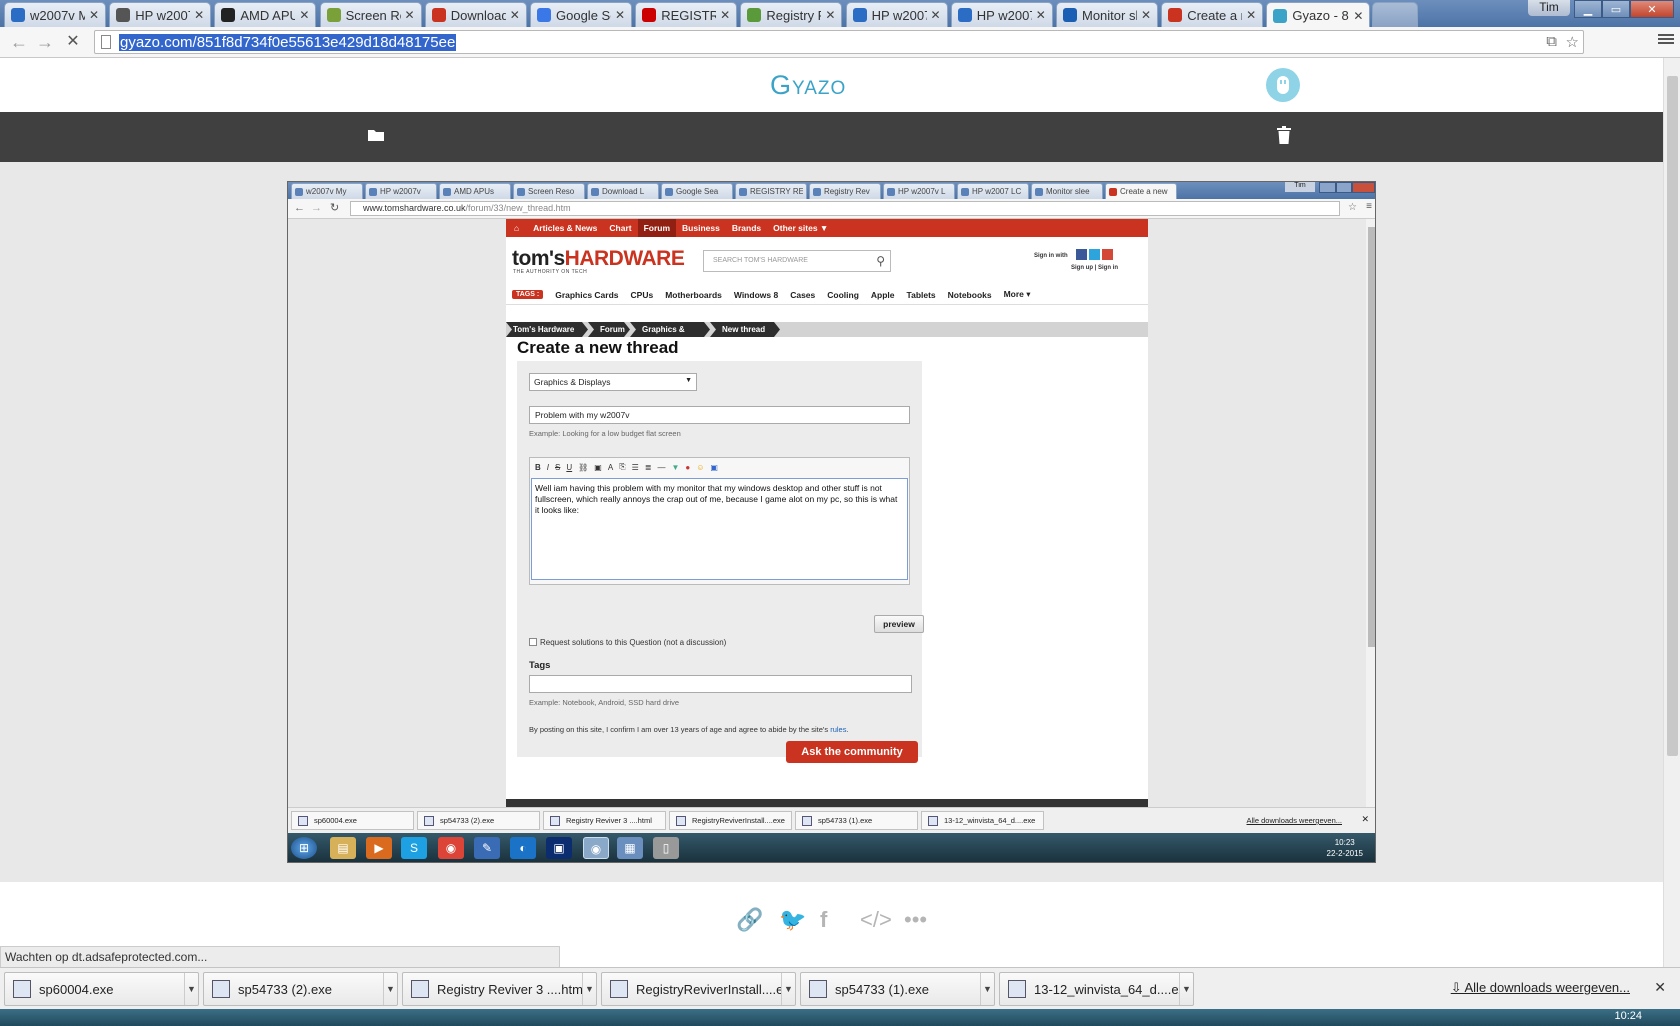  What do you see at coordinates (749, 920) in the screenshot?
I see `link-icon: 🔗` at bounding box center [749, 920].